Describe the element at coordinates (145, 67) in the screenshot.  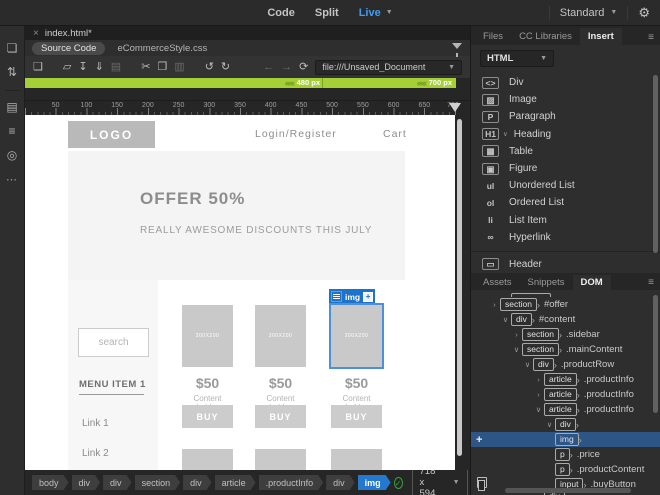
I see `cut-icon: ✂` at that location.